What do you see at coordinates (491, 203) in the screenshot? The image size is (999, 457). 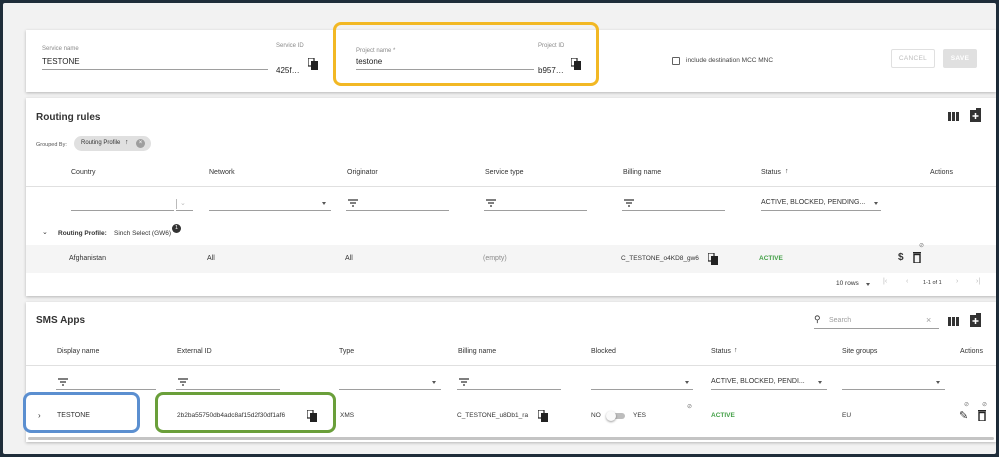 I see `service-type-filter-icon` at bounding box center [491, 203].